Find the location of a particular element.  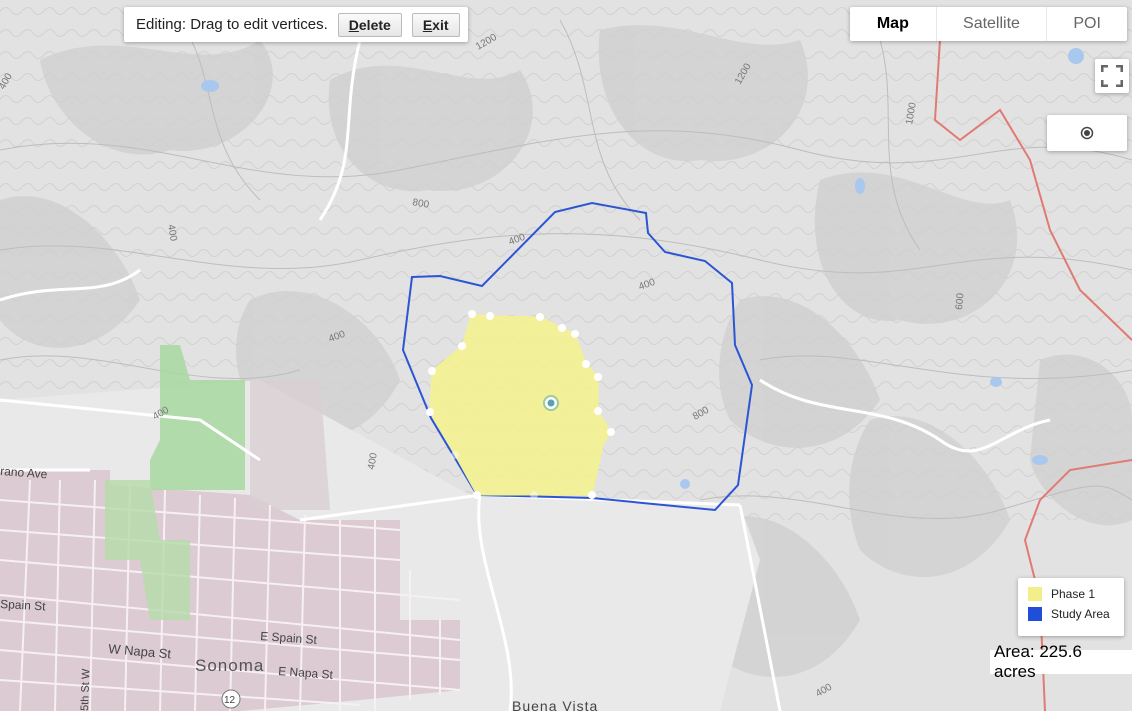

town-label: Sonoma is located at coordinates (229, 665).